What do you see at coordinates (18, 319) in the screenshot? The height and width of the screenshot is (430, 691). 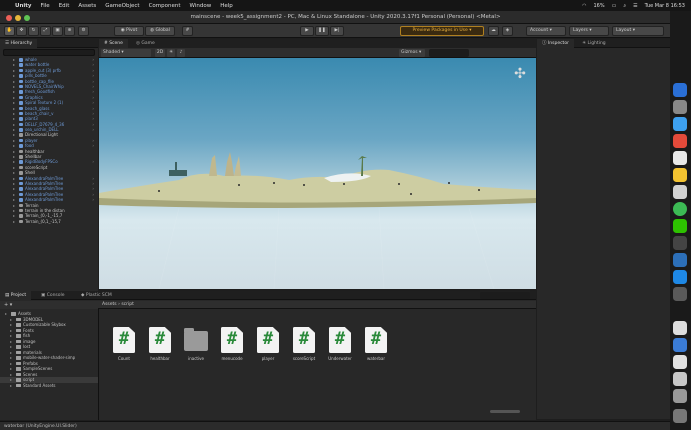 I see `folder-icon` at bounding box center [18, 319].